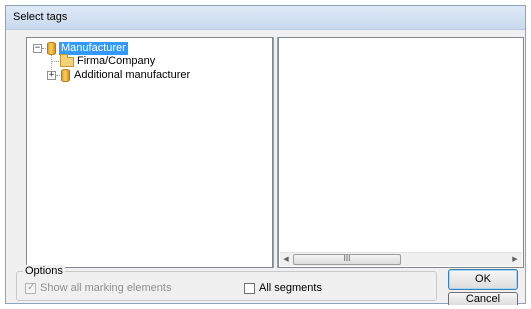 This screenshot has height=309, width=531. Describe the element at coordinates (44, 271) in the screenshot. I see `options-legend: Options` at that location.